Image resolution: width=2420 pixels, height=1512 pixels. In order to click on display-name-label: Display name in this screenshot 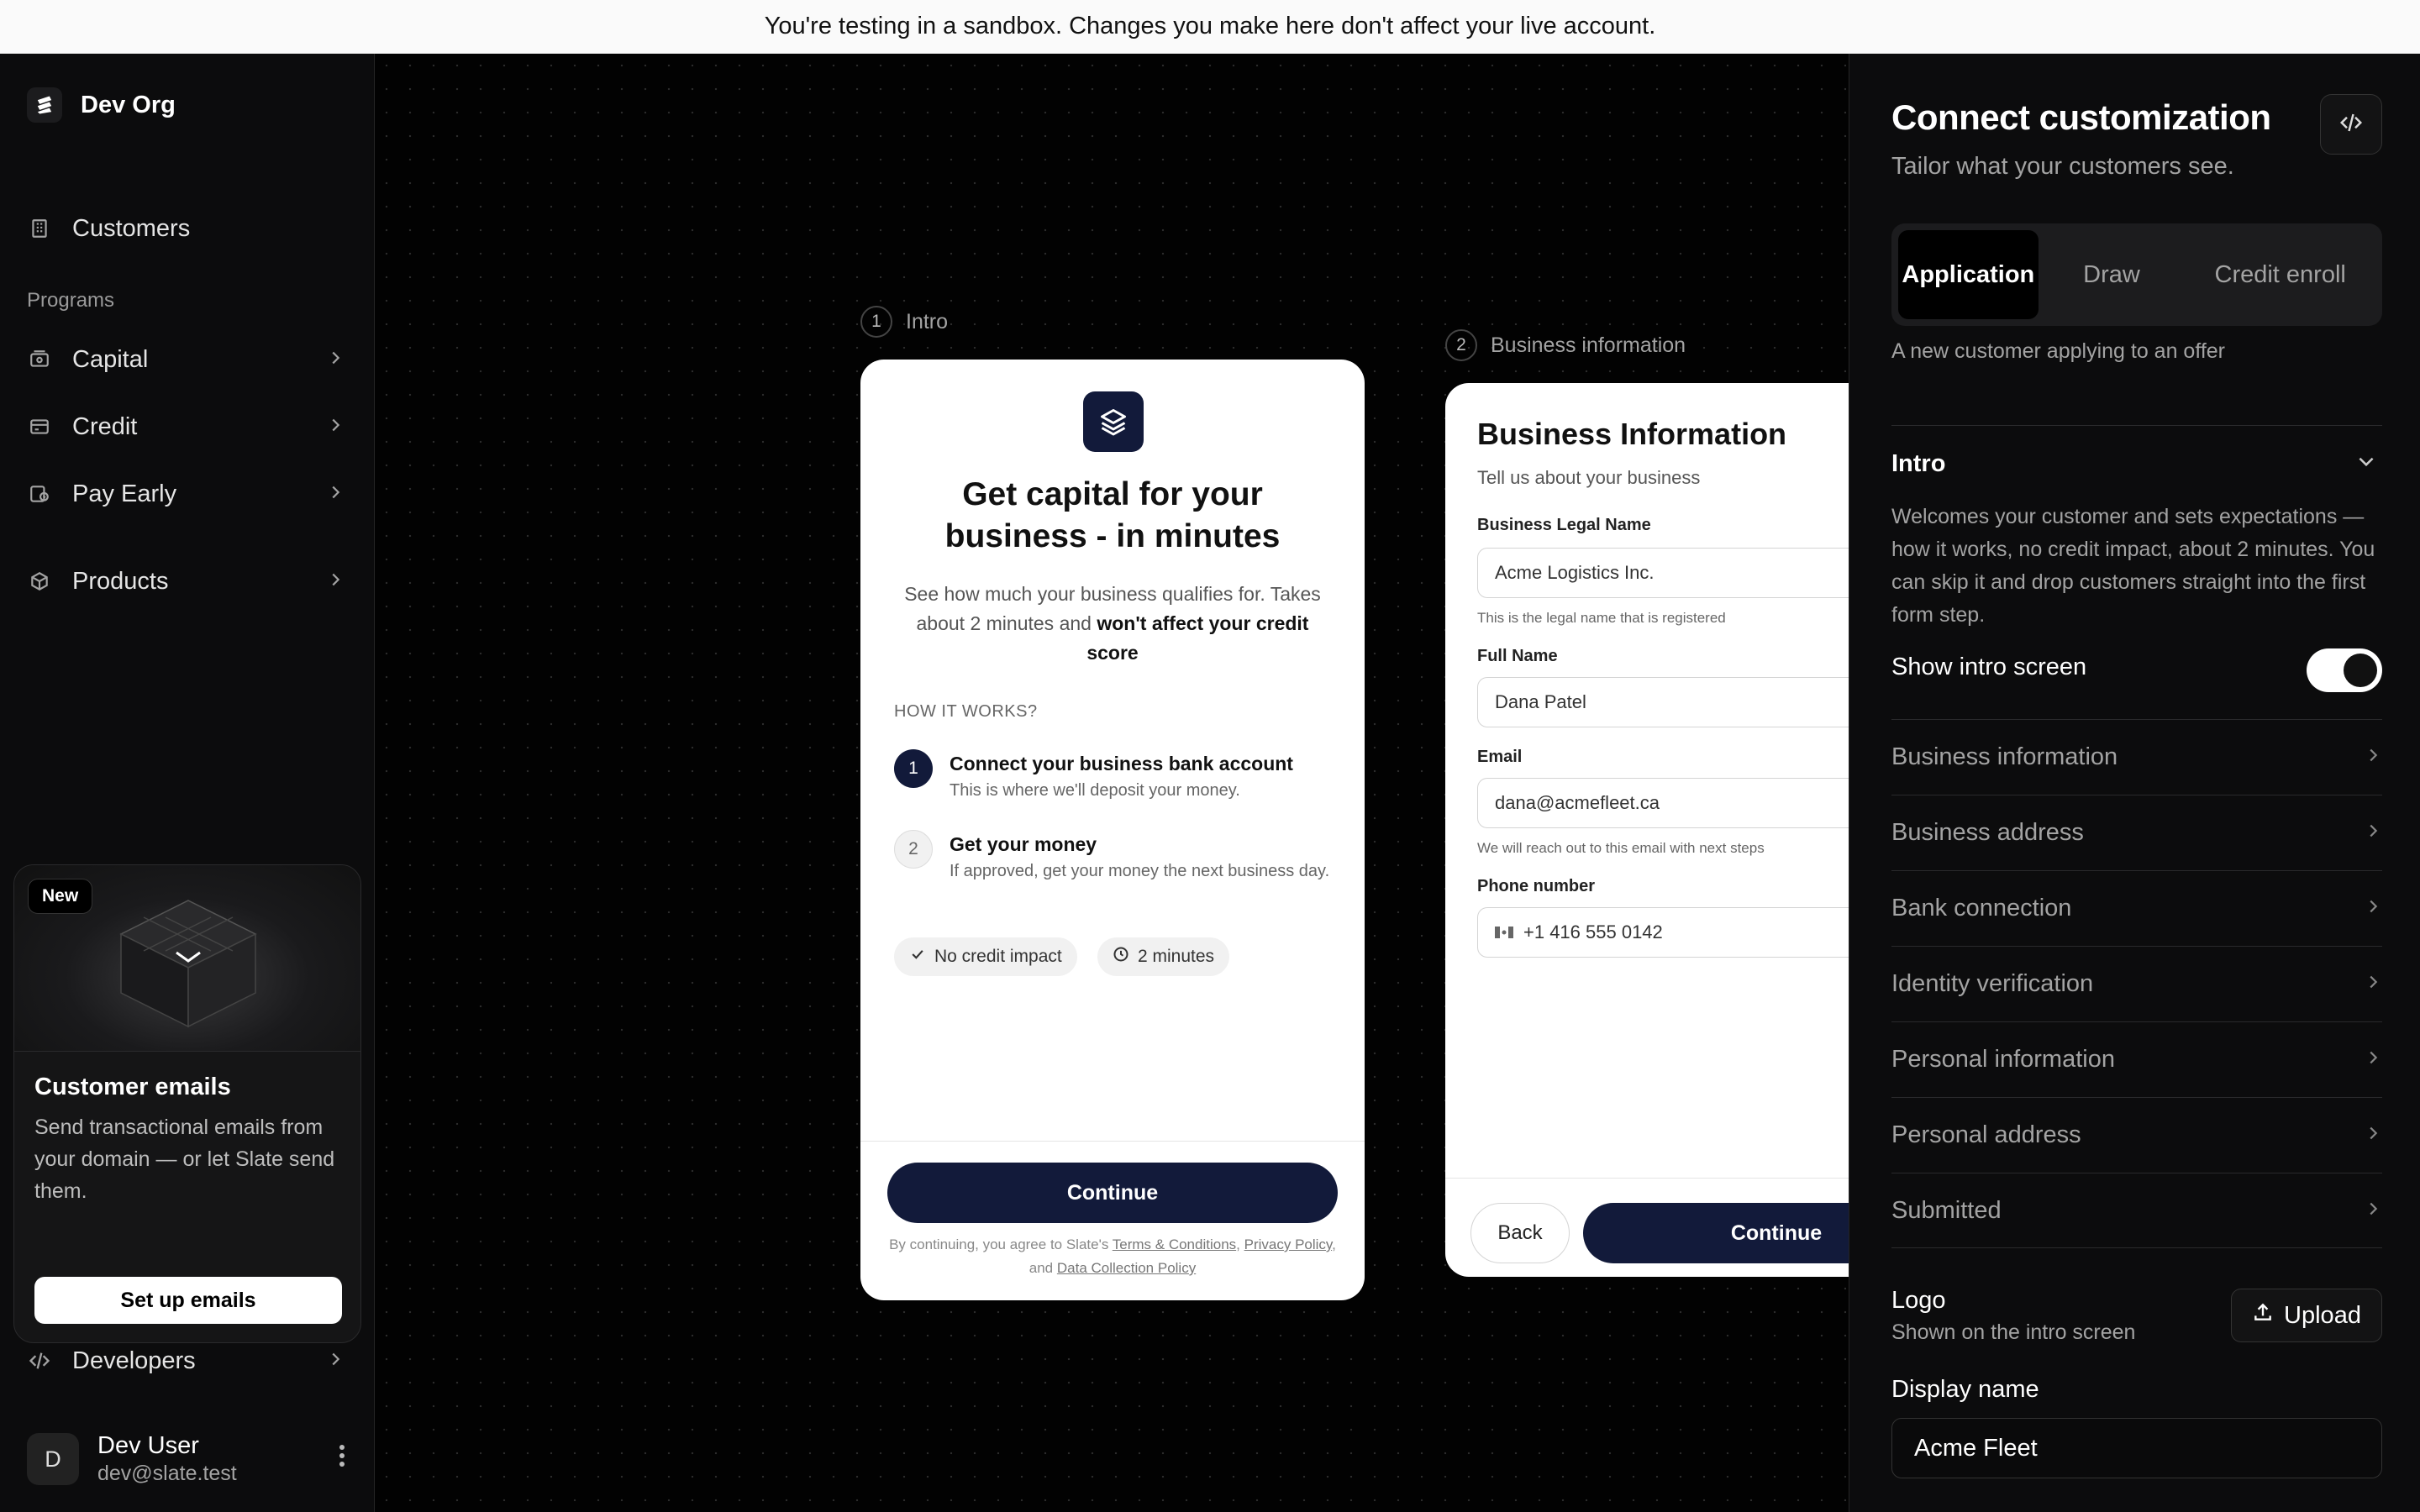, I will do `click(1965, 1389)`.